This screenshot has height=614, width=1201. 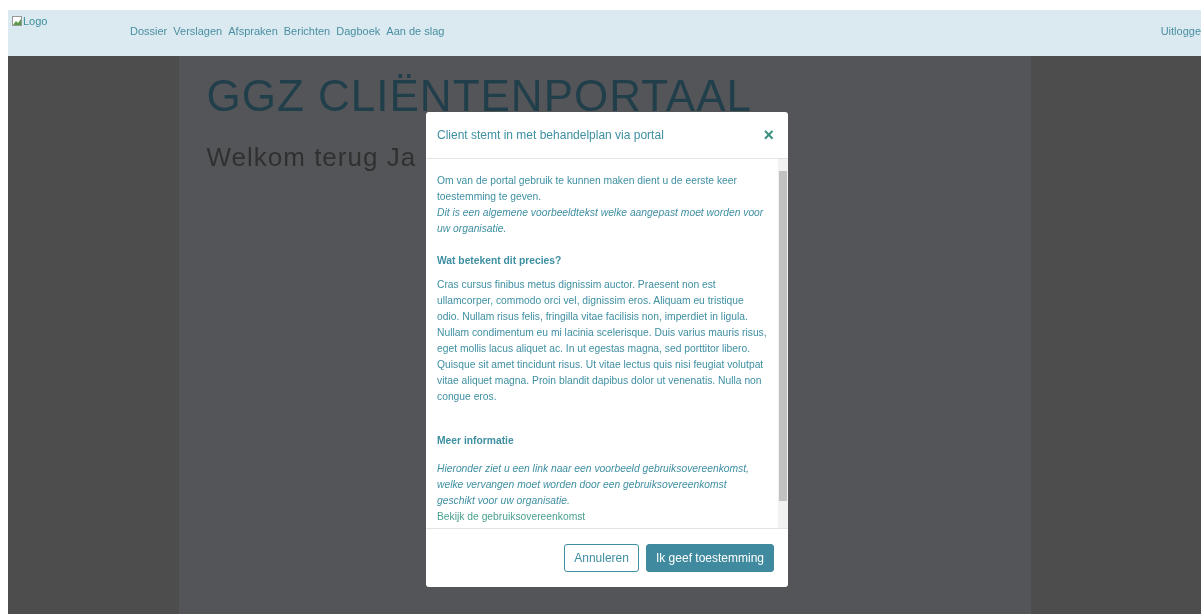 I want to click on body-paragraph: Cras cursus finibus metus dignissim auctor. Praesent non est ullamcorper, commodo orci vel, dignissim eros. Aliquam eu tristique odio. Nullam risus felis, fringilla vitae facilisis non, imperdiet in ligula. Nullam condimentum eu mi lacinia scelerisque. Duis varius mauris risus, eget mollis lacus aliquet ac. In ut egestas magna, sed porttitor libero. Quisque sit amet tincidunt risus. Ut vitae lectus quis nisi feugiat volutpat vitae aliquet magna. Proin blandit dapibus dolor ut venenatis. Nulla non congue eros., so click(x=602, y=341).